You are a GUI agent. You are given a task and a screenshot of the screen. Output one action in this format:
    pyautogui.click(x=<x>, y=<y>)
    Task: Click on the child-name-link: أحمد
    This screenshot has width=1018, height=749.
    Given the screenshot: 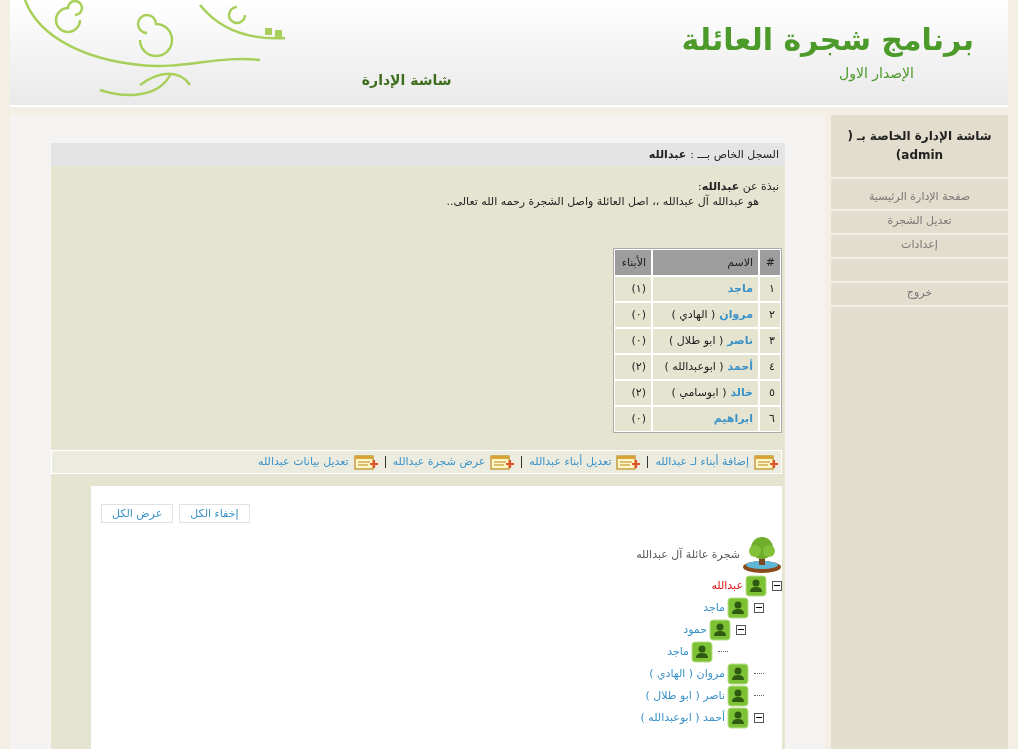 What is the action you would take?
    pyautogui.click(x=740, y=367)
    